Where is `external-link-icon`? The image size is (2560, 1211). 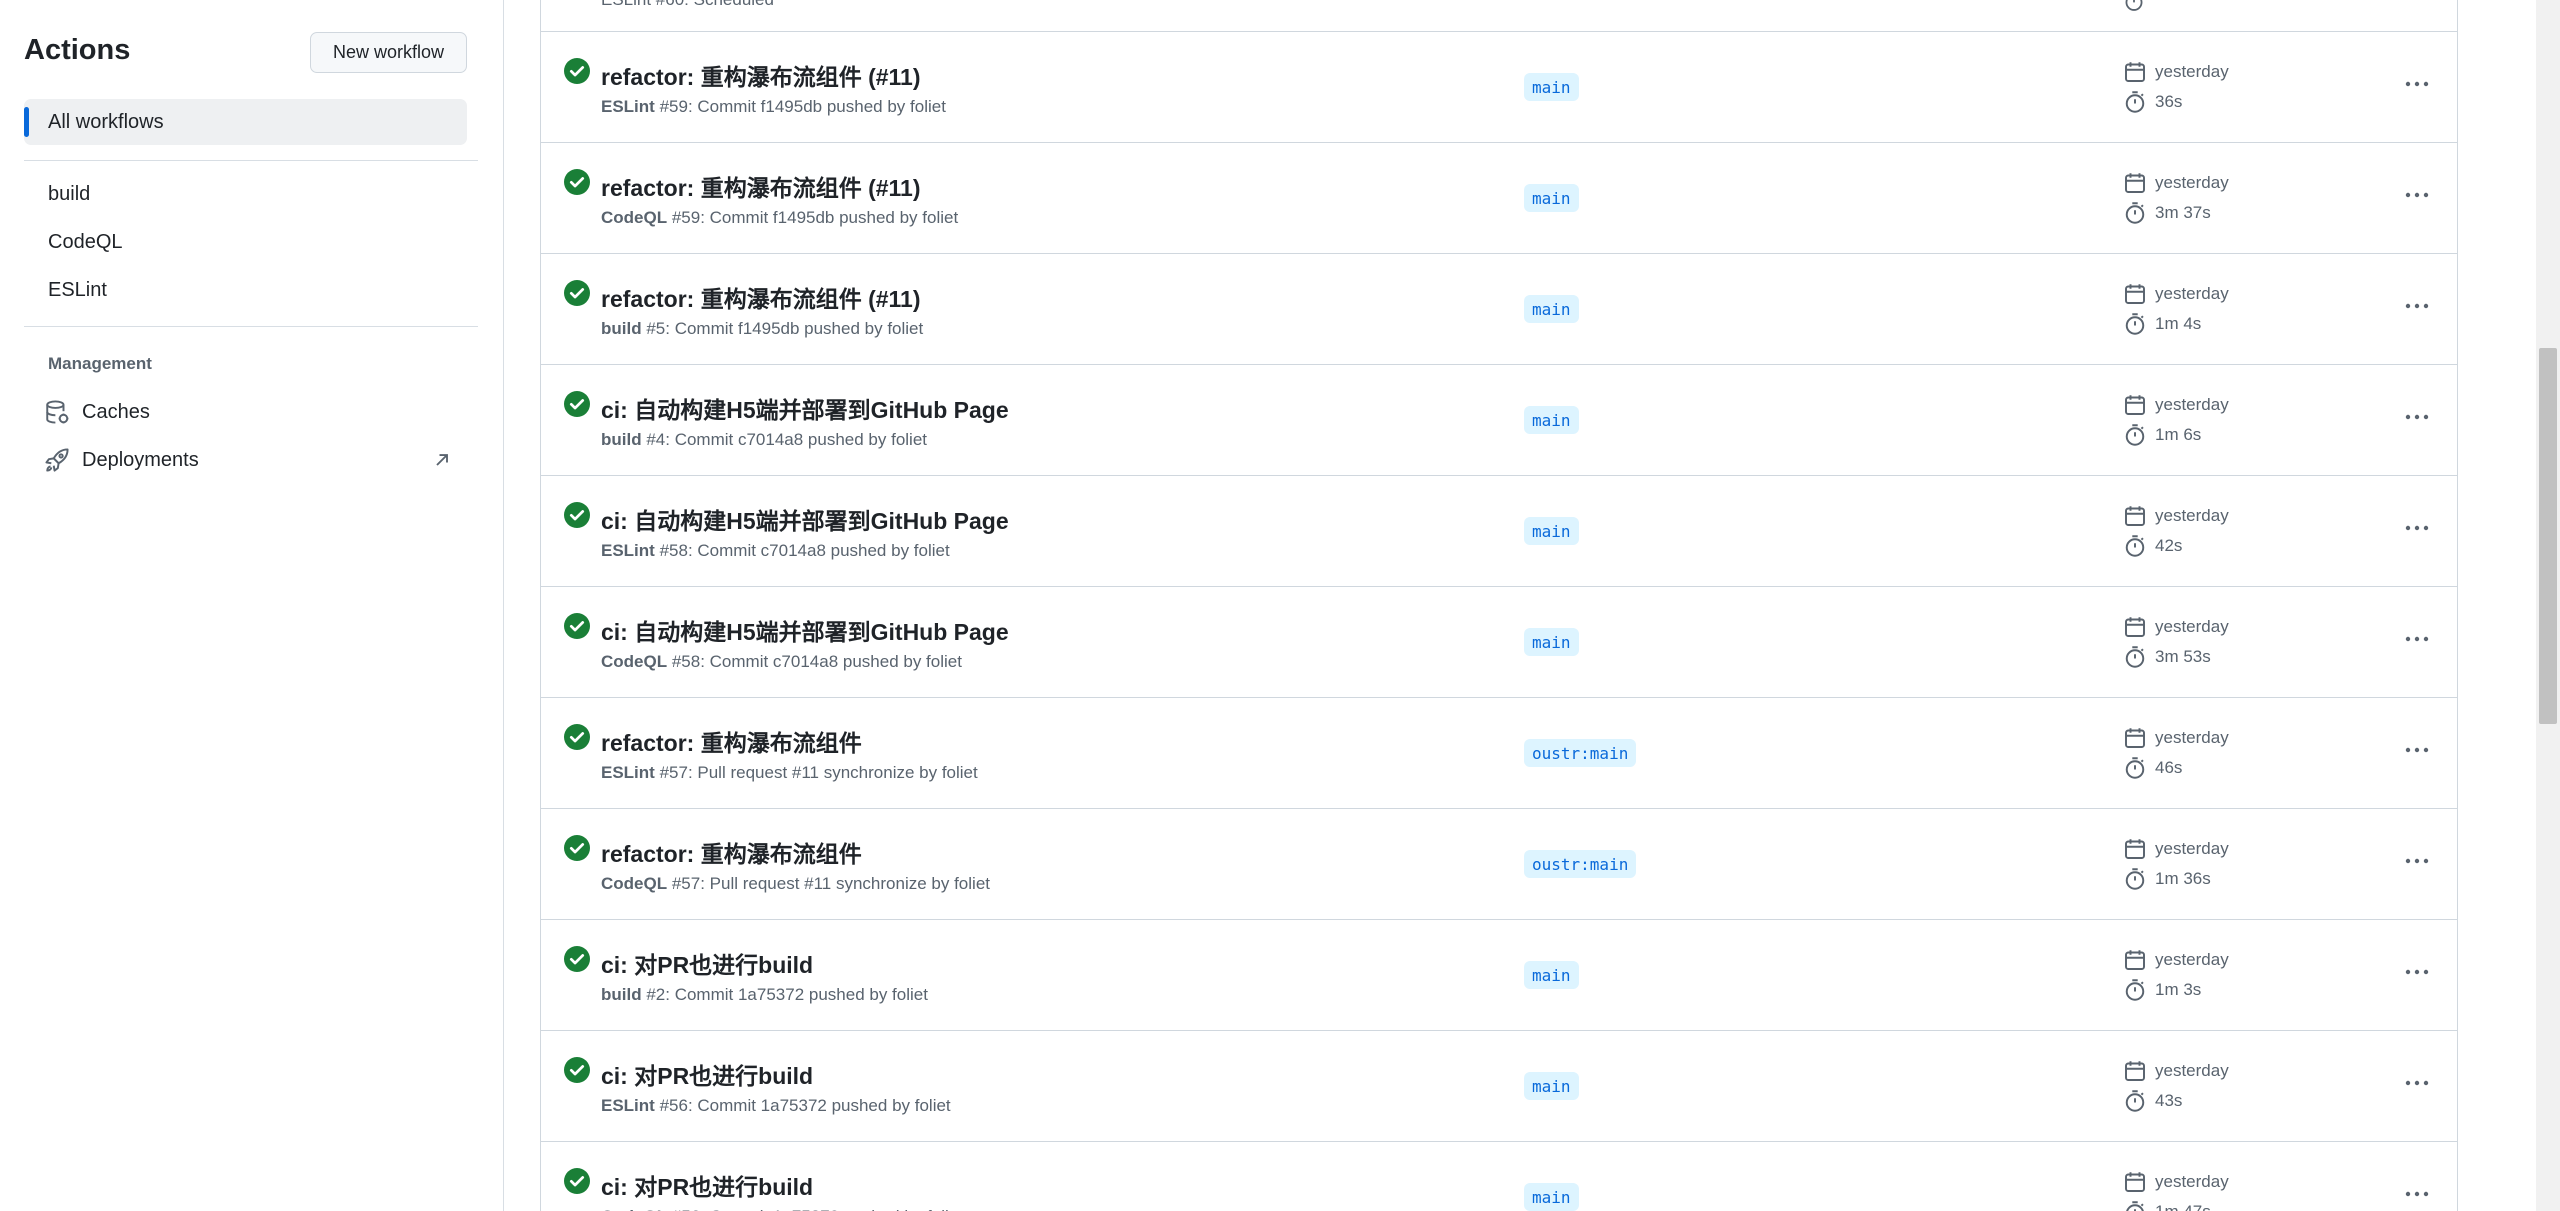
external-link-icon is located at coordinates (442, 460).